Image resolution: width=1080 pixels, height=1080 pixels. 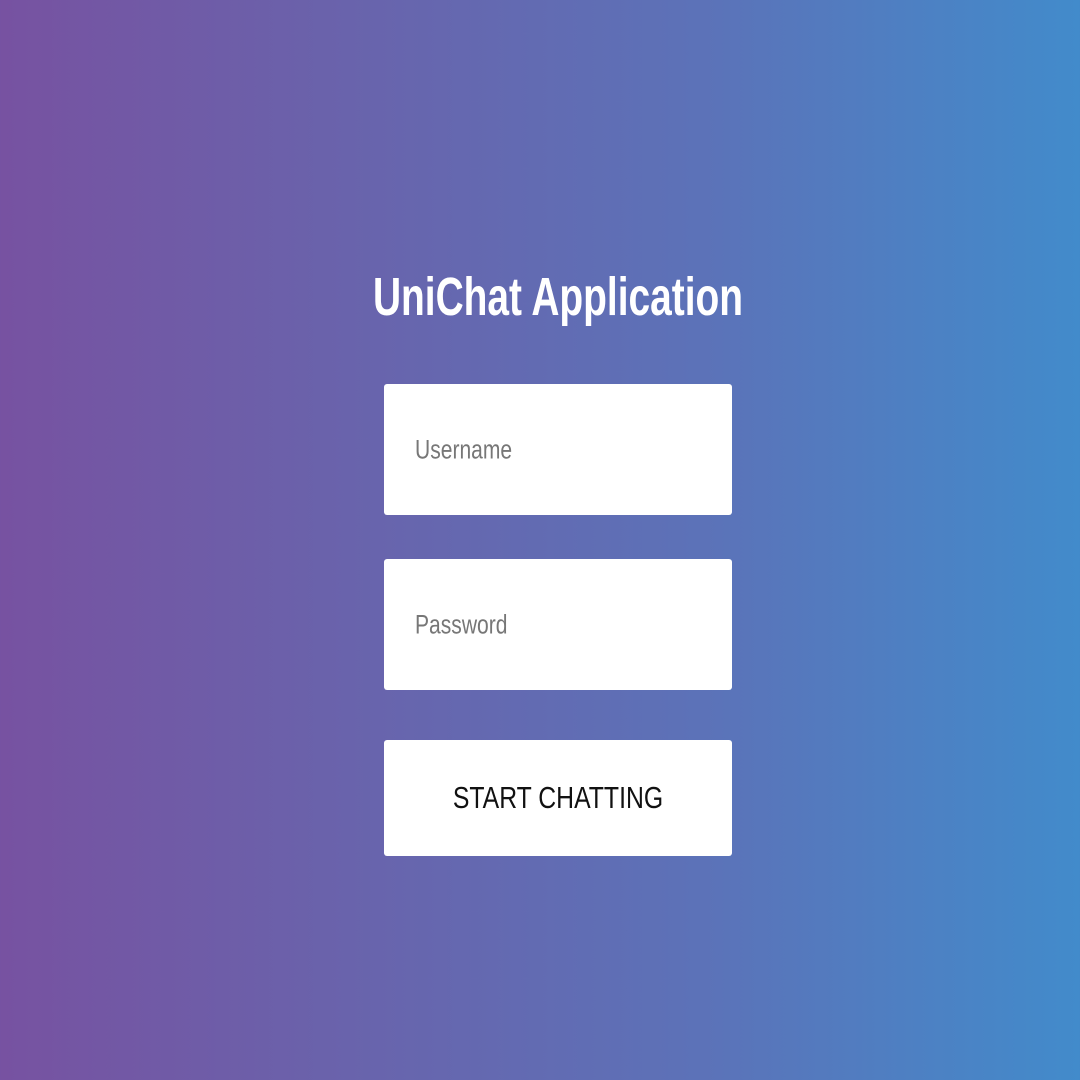 I want to click on password-input: Password, so click(x=558, y=624).